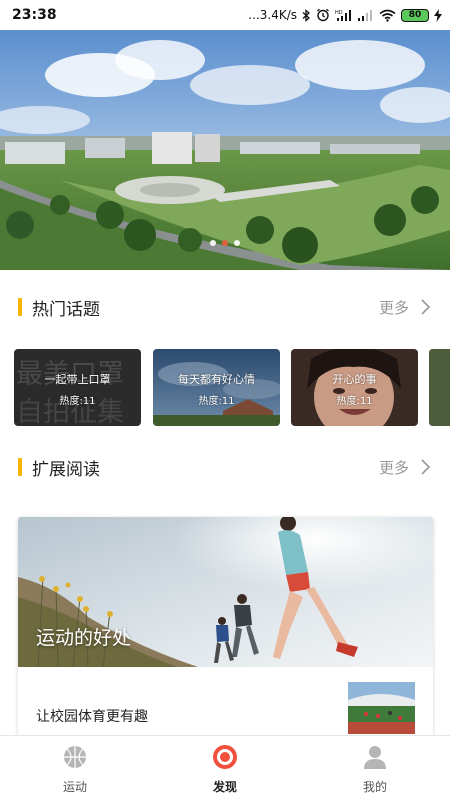  I want to click on topic-card: 最美口罩 自拍征集 一起带上口罩 热度:11, so click(77, 387).